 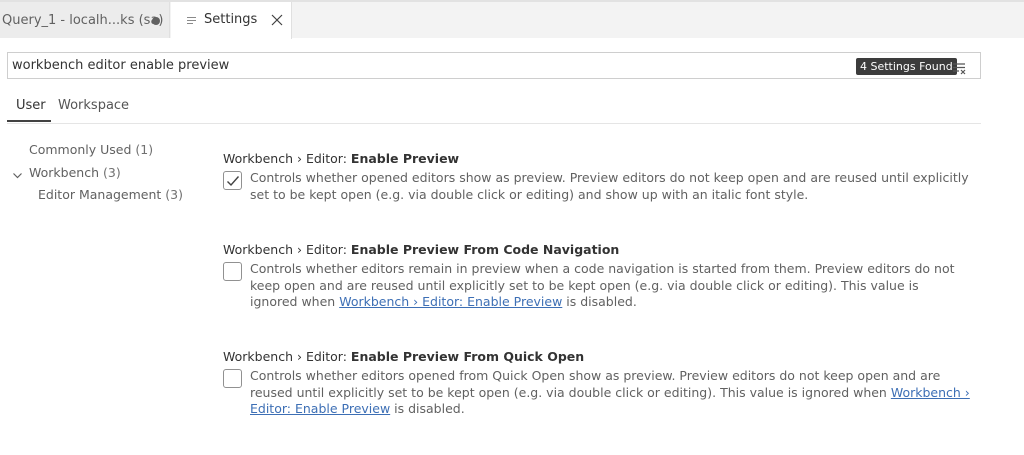 I want to click on tab-query-label: Query_1 - localh...ks (sa), so click(x=83, y=20).